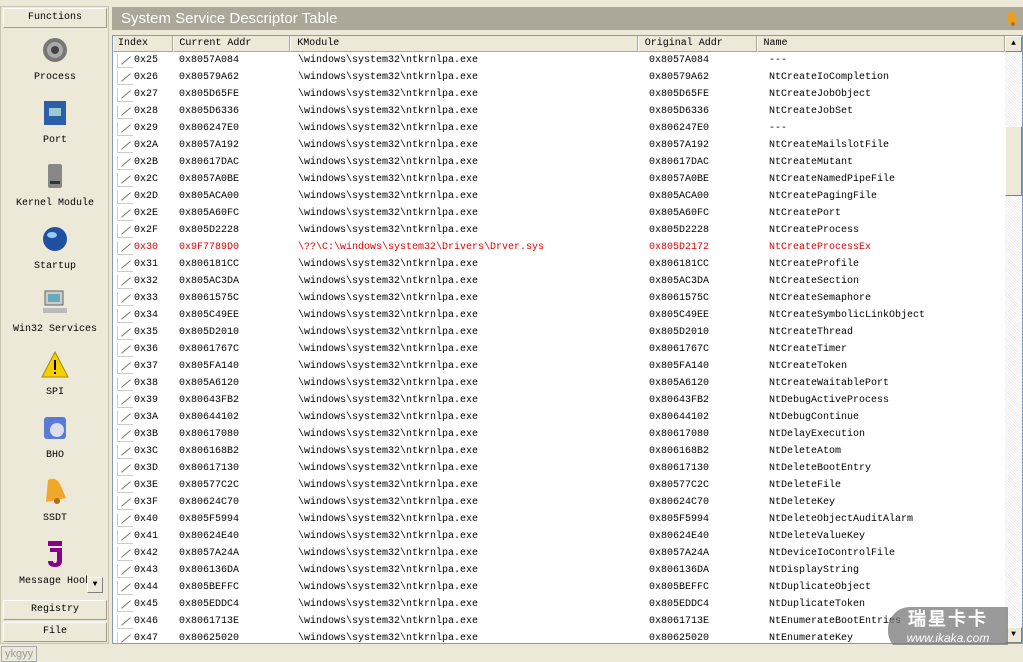 The height and width of the screenshot is (662, 1023). Describe the element at coordinates (55, 50) in the screenshot. I see `gear-icon` at that location.